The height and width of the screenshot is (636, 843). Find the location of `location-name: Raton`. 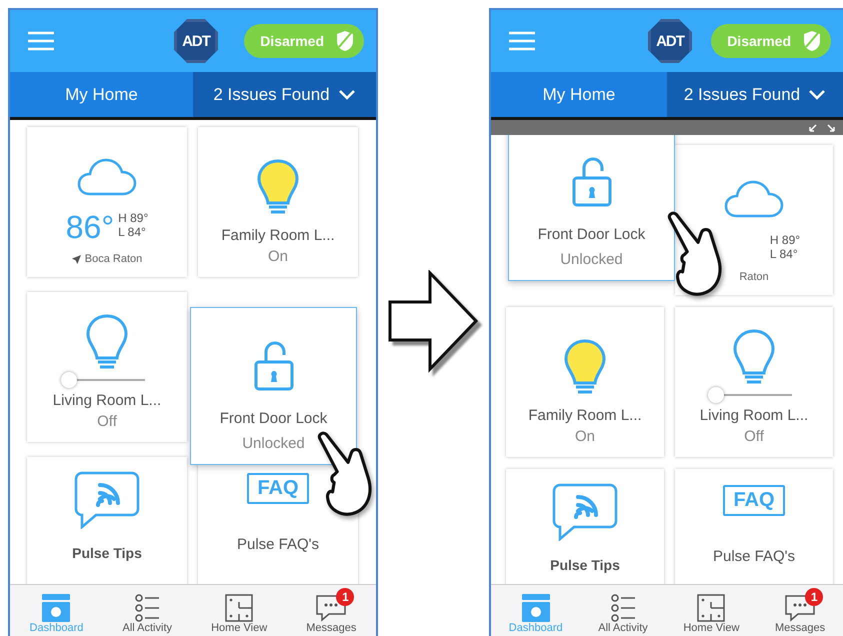

location-name: Raton is located at coordinates (754, 277).